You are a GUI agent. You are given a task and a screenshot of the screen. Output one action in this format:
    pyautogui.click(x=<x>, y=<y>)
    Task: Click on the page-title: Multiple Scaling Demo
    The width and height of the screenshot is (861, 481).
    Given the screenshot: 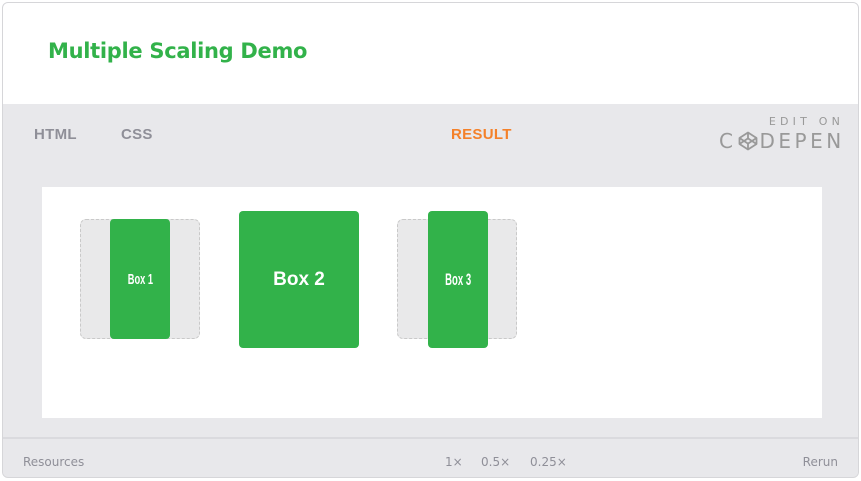 What is the action you would take?
    pyautogui.click(x=178, y=51)
    